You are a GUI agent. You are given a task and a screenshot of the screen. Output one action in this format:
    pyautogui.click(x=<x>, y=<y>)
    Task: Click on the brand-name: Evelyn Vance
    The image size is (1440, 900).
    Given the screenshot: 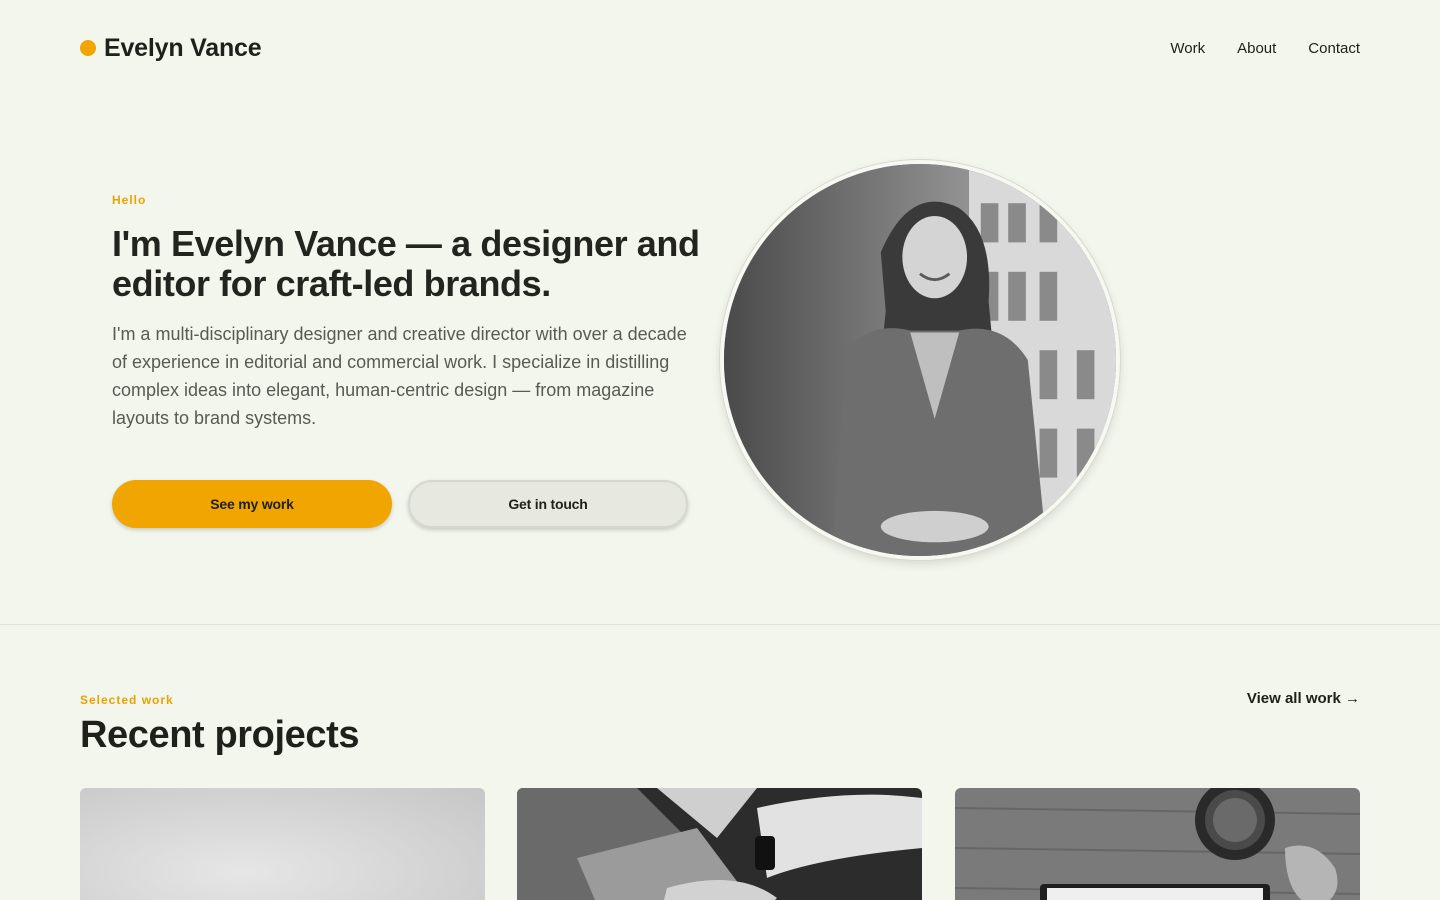 What is the action you would take?
    pyautogui.click(x=183, y=47)
    